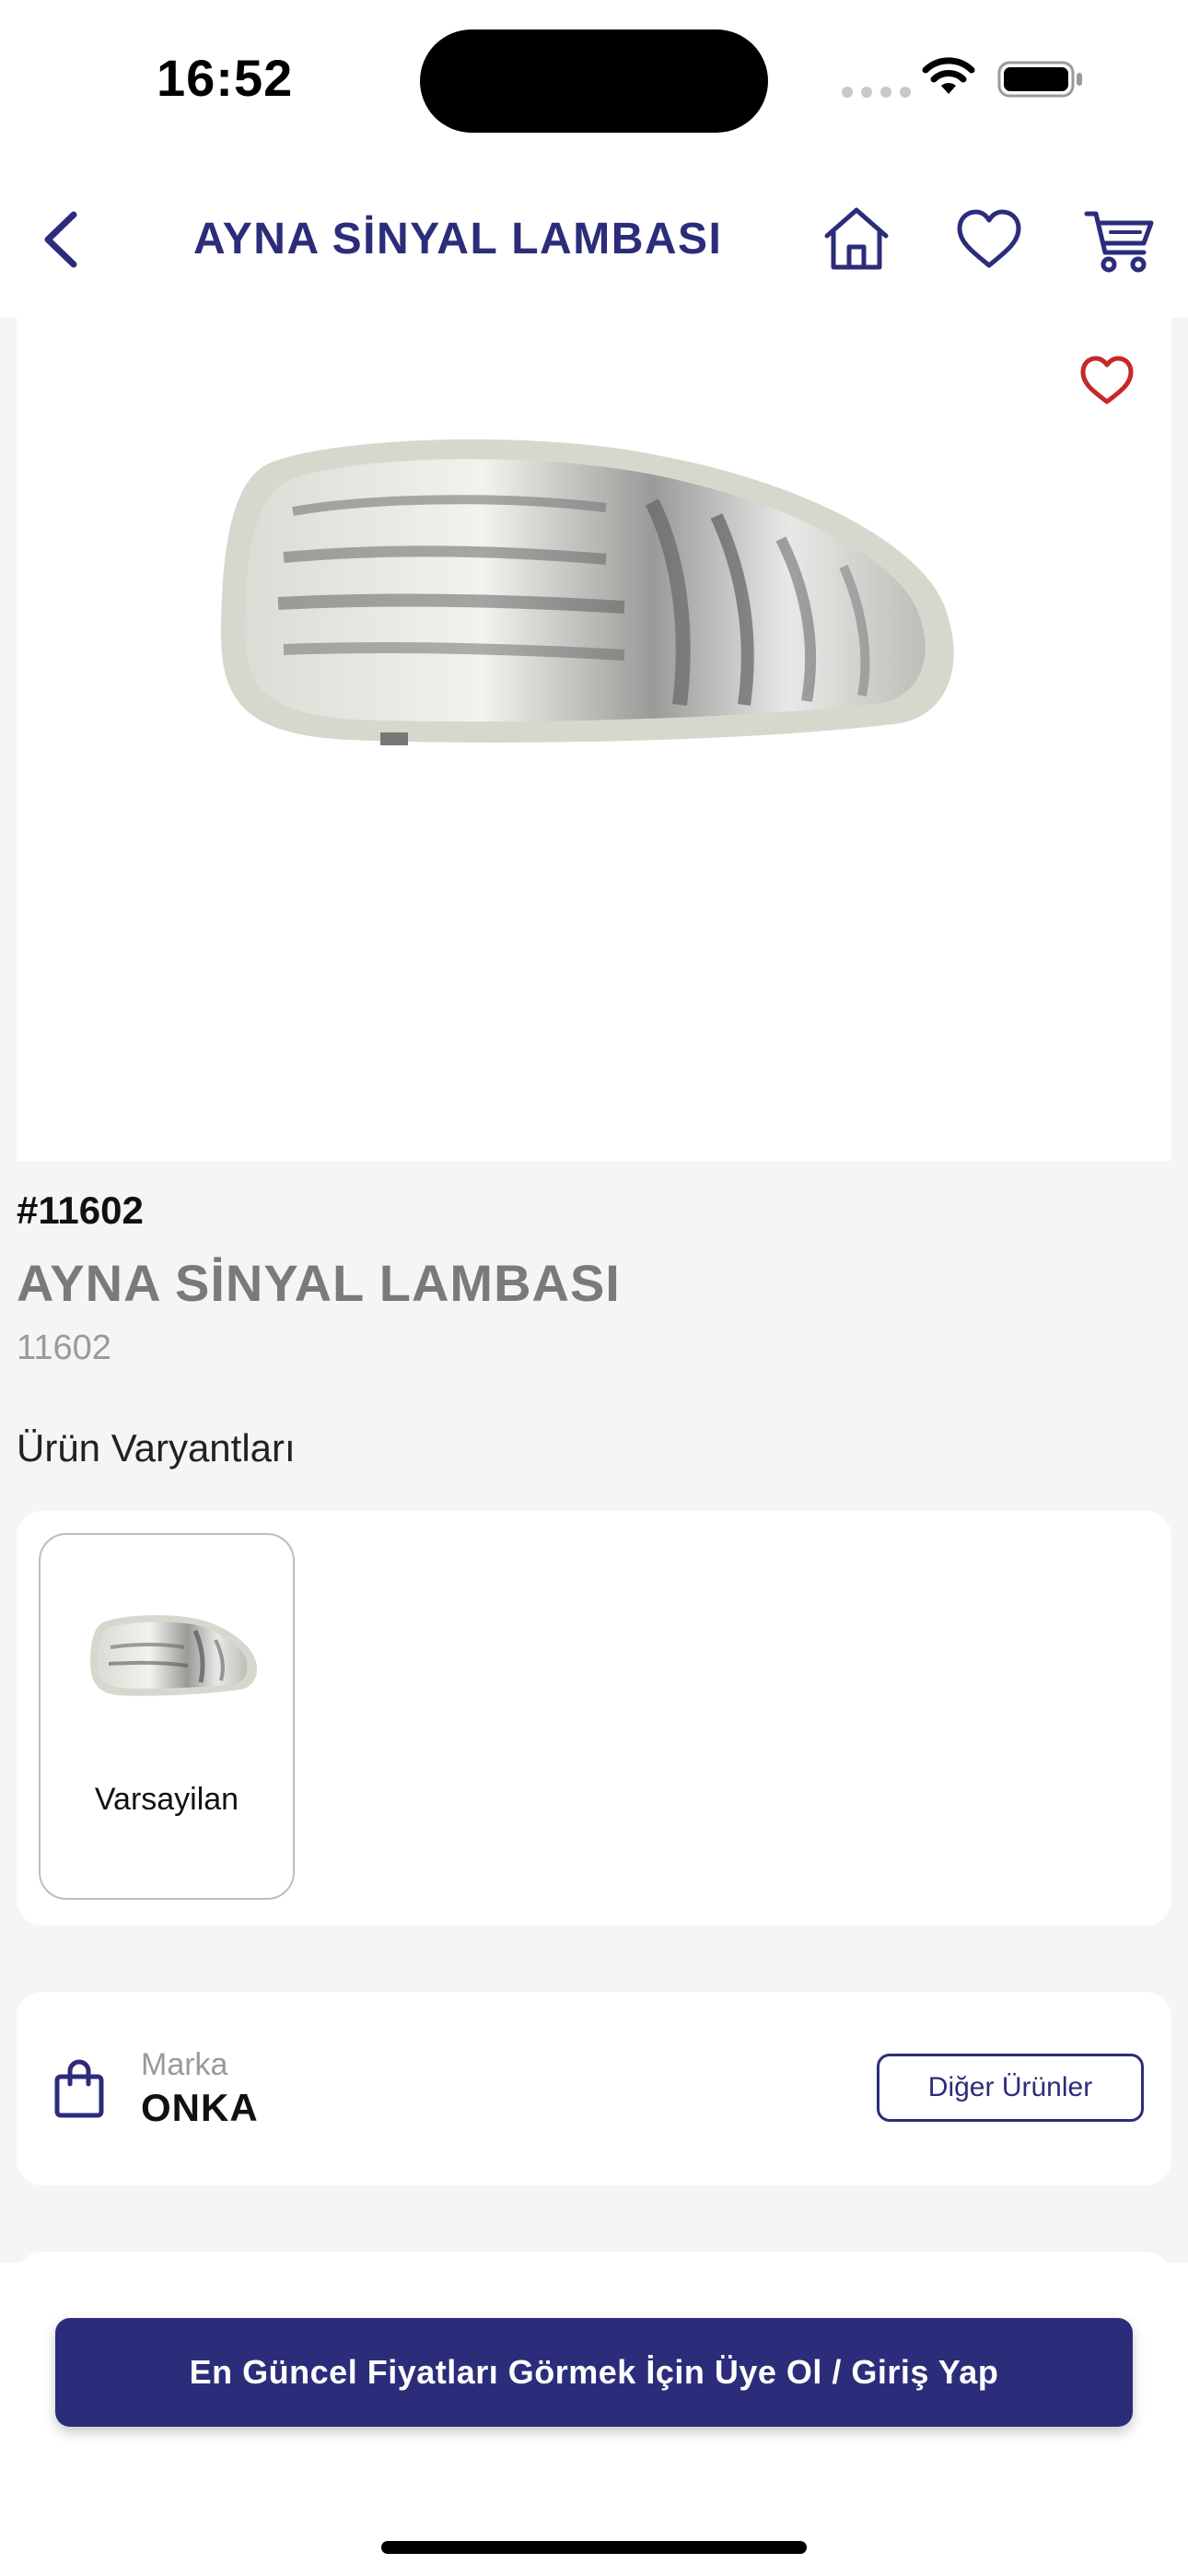  I want to click on dynamic-island, so click(594, 81).